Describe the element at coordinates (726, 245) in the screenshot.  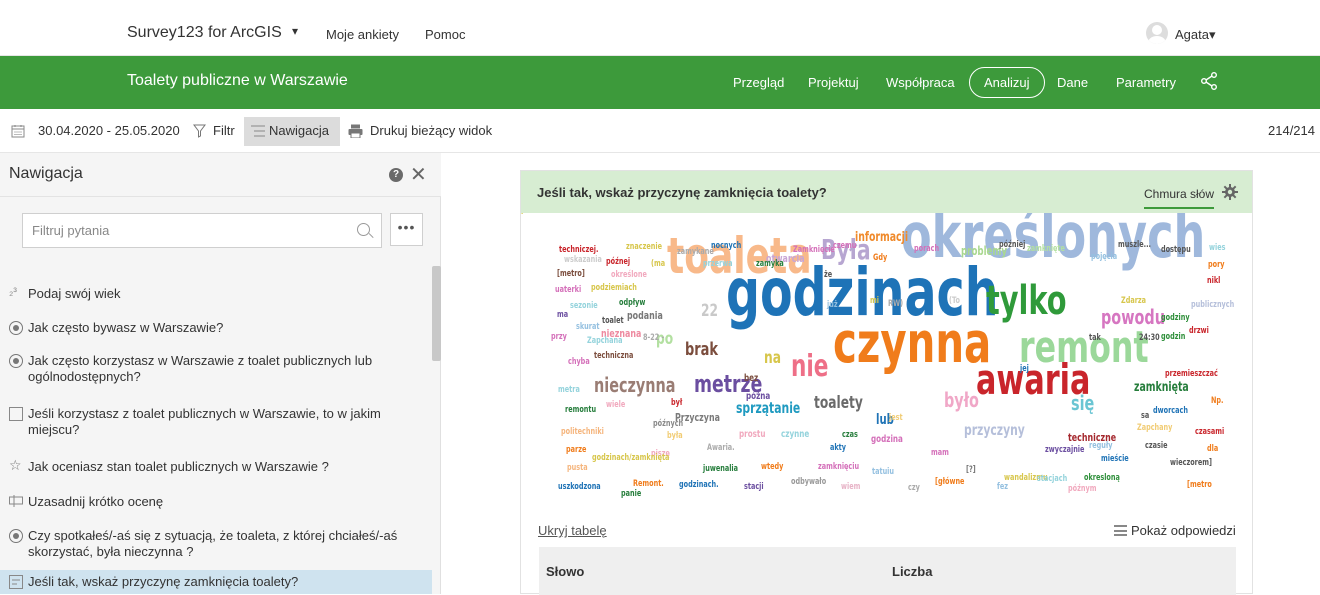
I see `word-cloud-word: nocnych` at that location.